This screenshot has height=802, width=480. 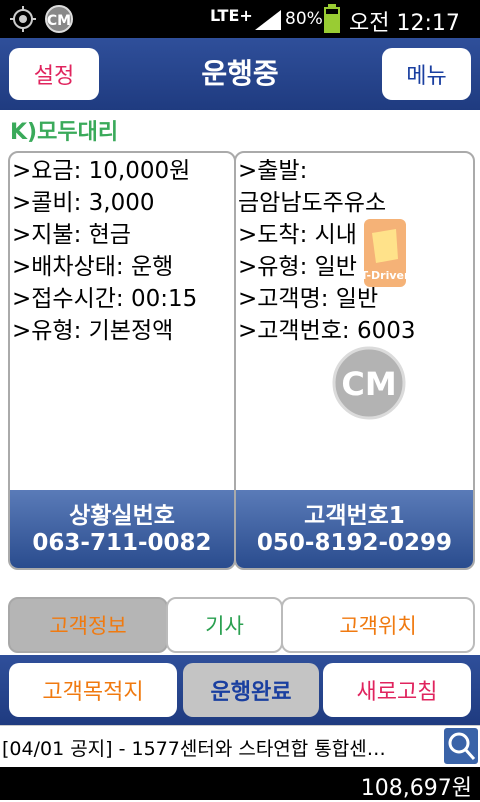 What do you see at coordinates (268, 20) in the screenshot?
I see `signal-icon` at bounding box center [268, 20].